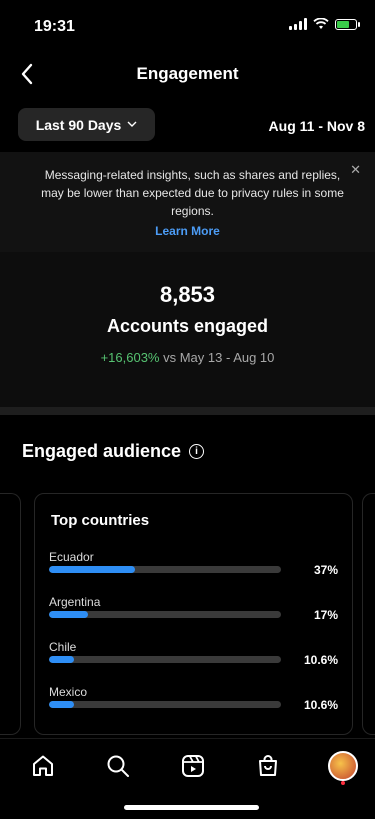 The width and height of the screenshot is (375, 819). I want to click on country-row: Chile 10.6%, so click(193, 660).